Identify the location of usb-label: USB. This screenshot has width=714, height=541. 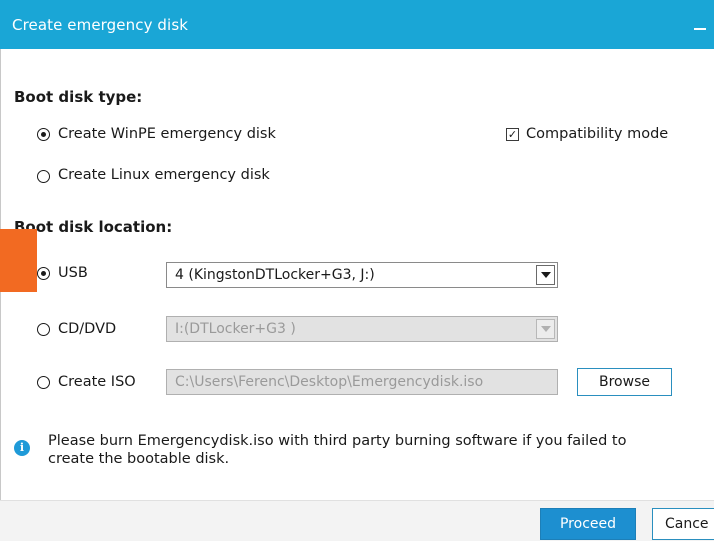
(73, 273).